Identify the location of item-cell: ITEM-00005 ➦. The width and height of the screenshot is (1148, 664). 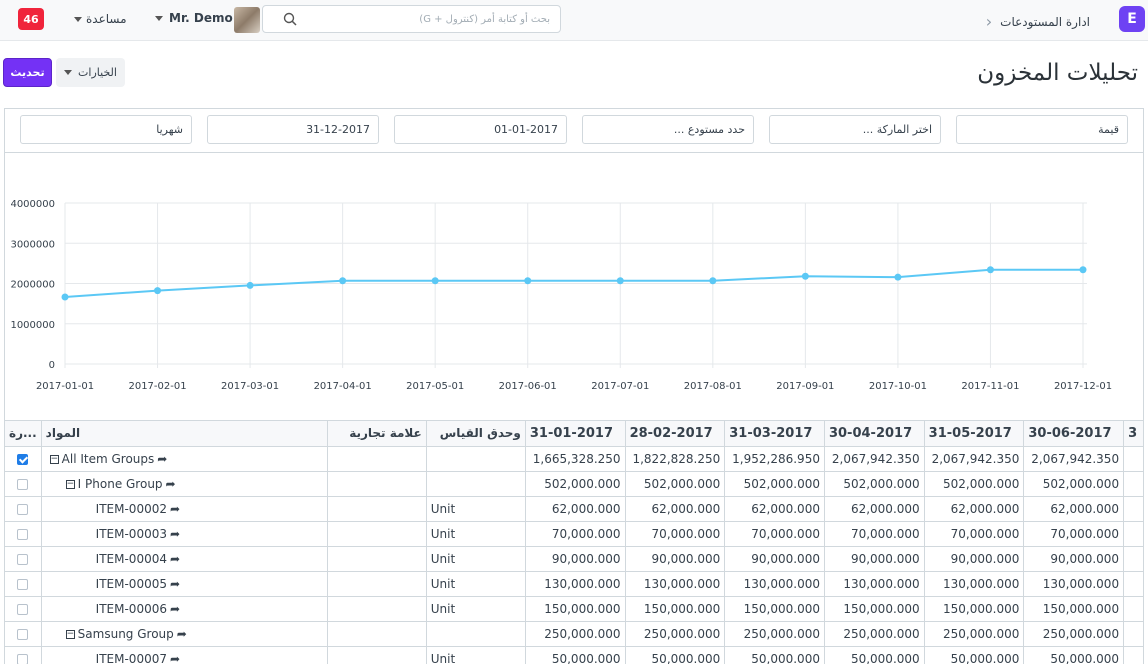
(185, 584).